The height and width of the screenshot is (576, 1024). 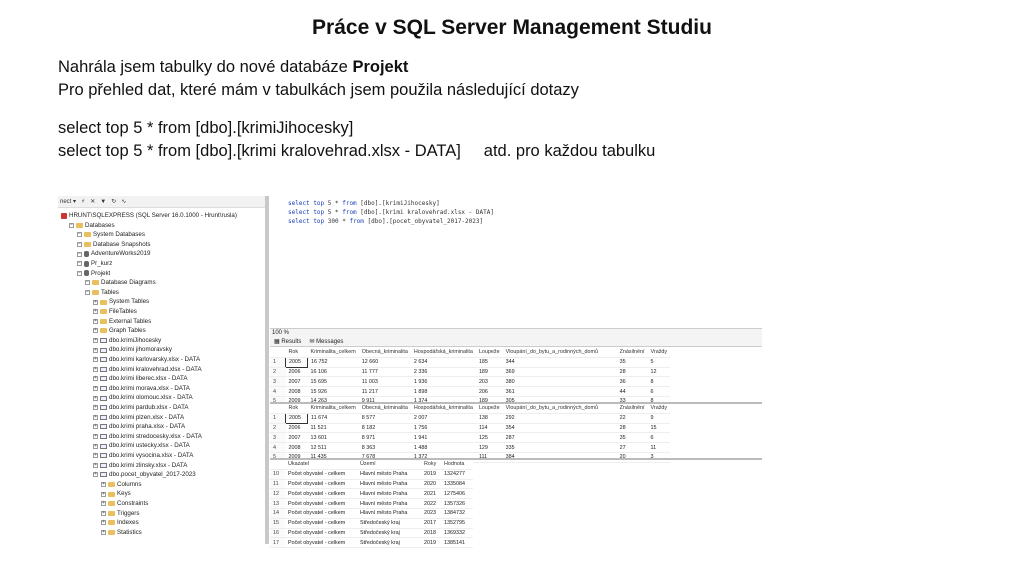 What do you see at coordinates (431, 494) in the screenshot?
I see `table-cell: 2021` at bounding box center [431, 494].